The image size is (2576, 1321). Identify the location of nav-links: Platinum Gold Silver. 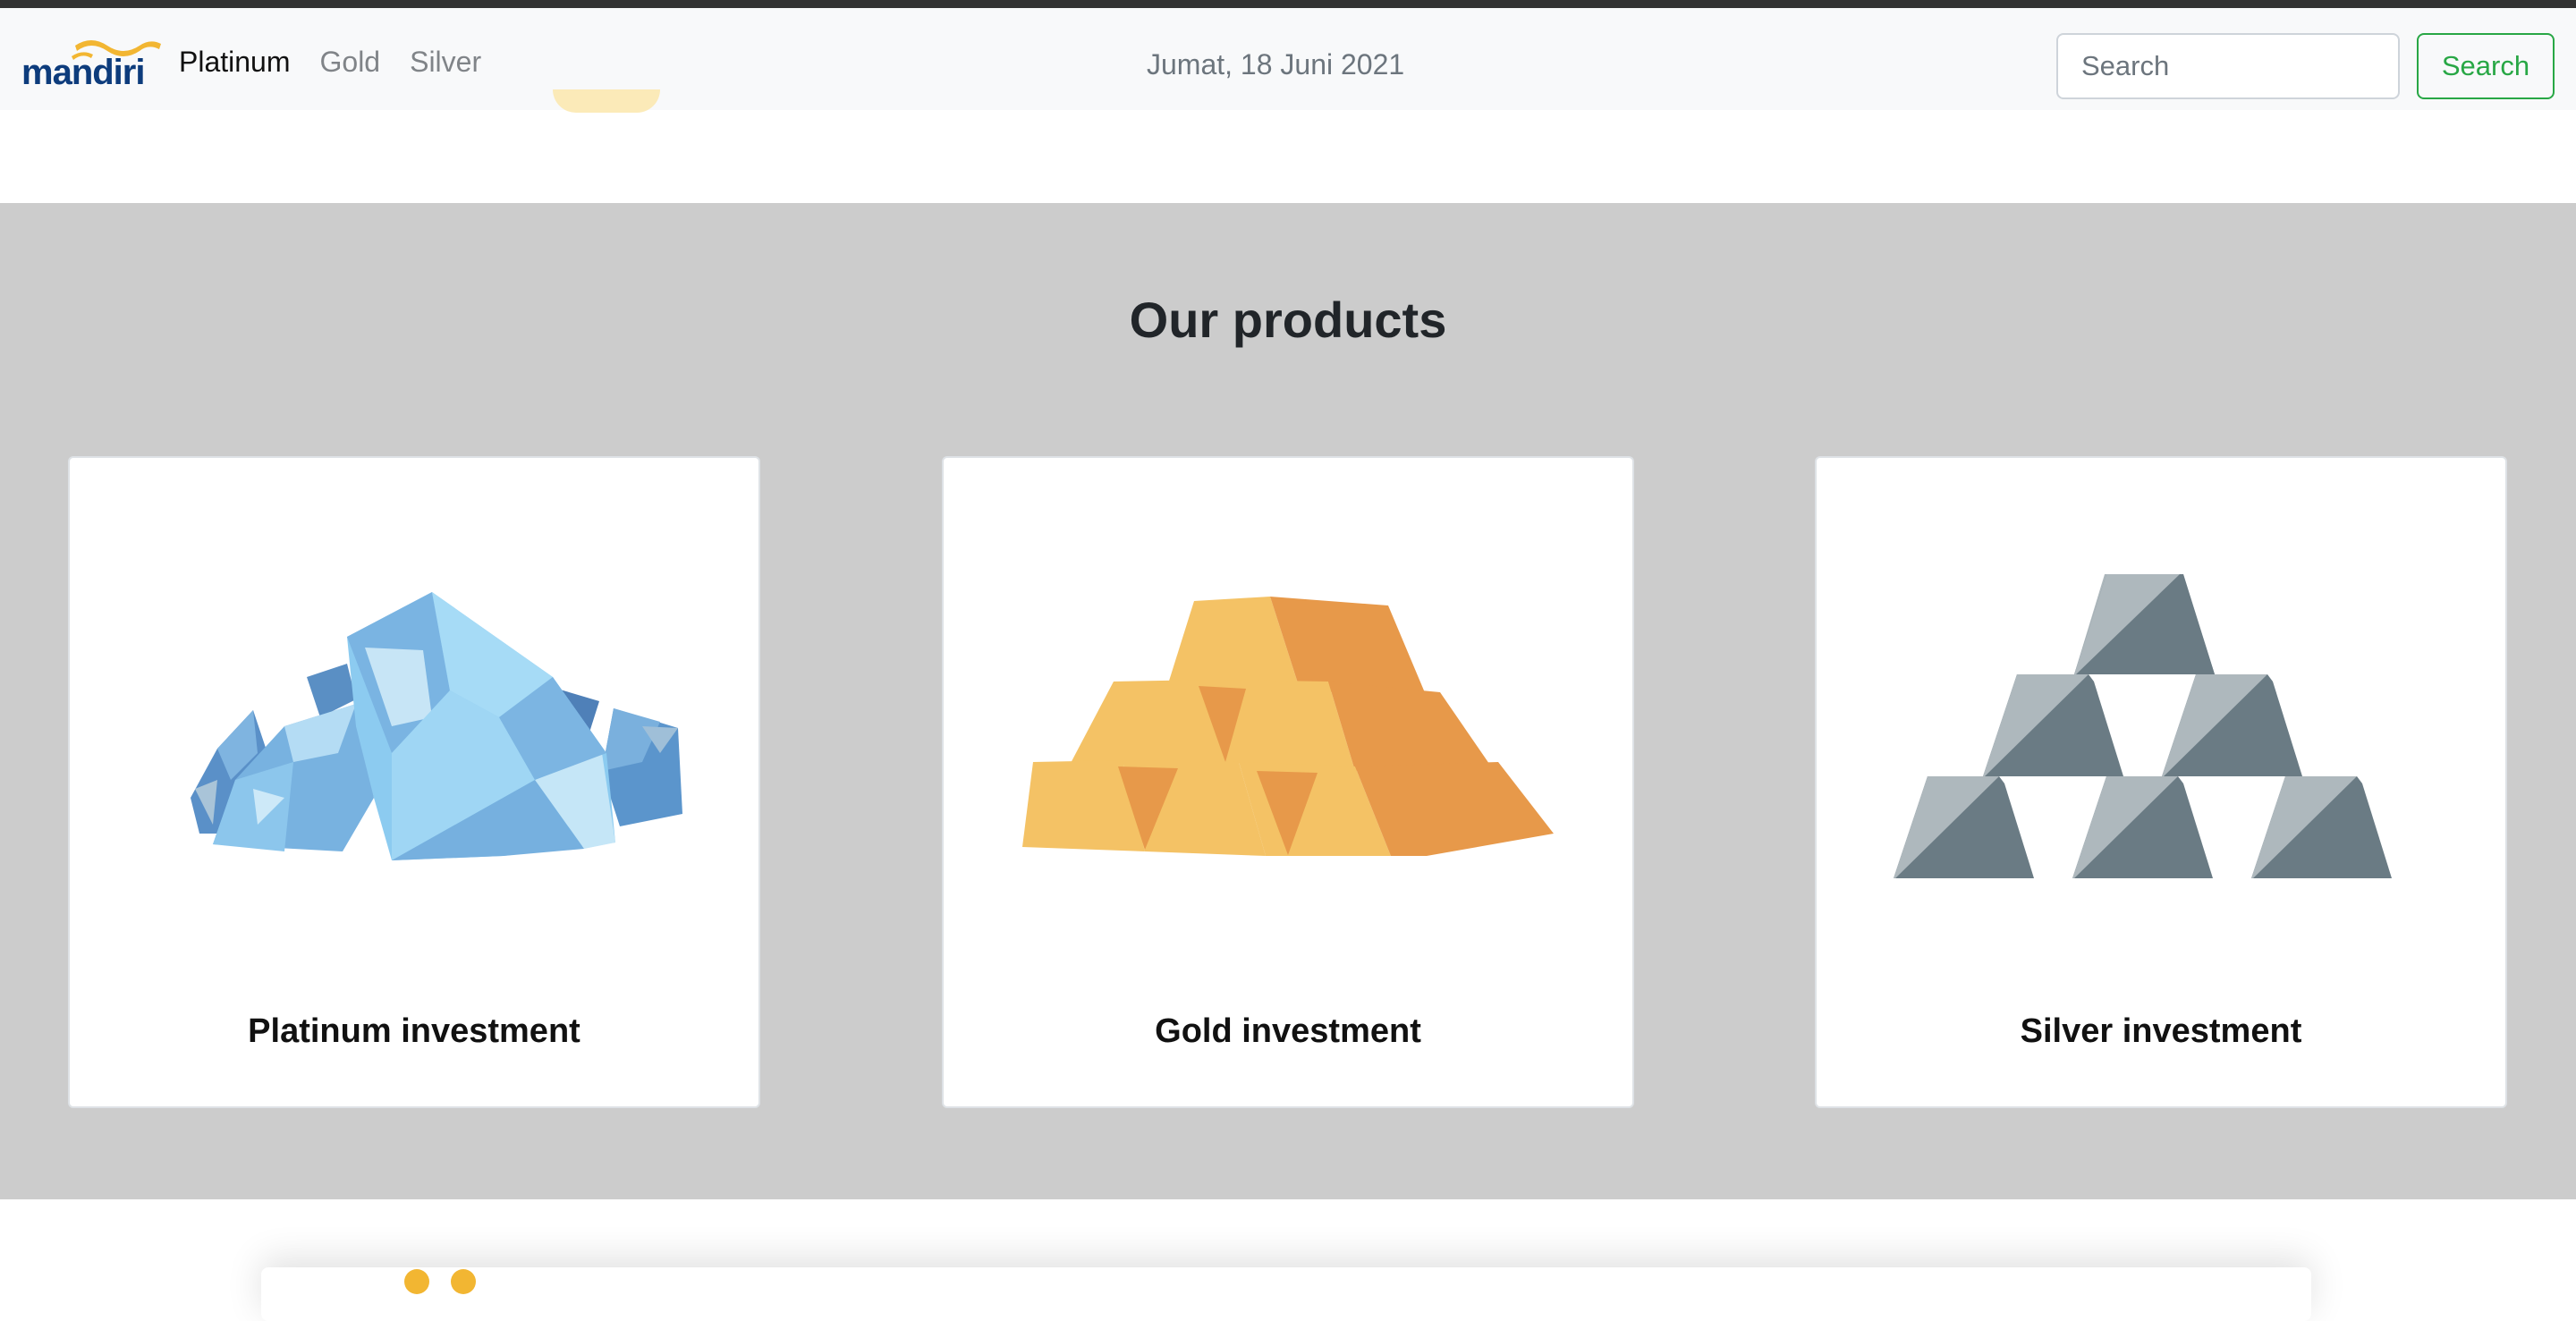
(330, 62).